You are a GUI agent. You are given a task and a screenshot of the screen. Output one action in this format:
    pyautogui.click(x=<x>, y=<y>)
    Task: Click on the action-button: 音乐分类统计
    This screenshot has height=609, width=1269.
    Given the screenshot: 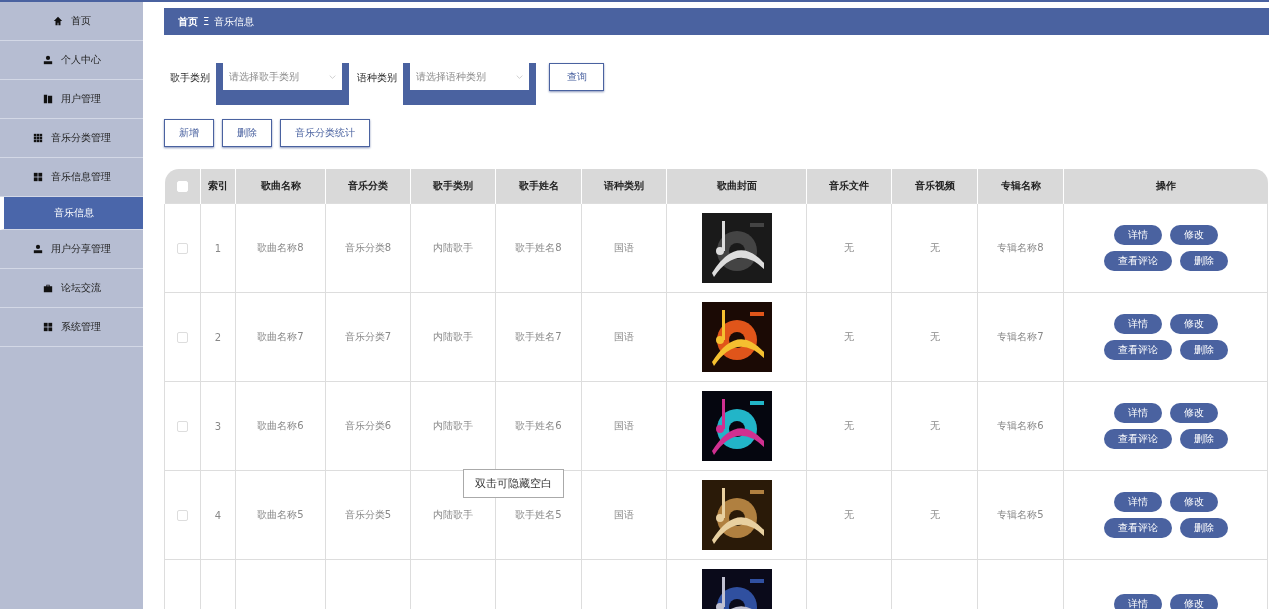 What is the action you would take?
    pyautogui.click(x=325, y=133)
    